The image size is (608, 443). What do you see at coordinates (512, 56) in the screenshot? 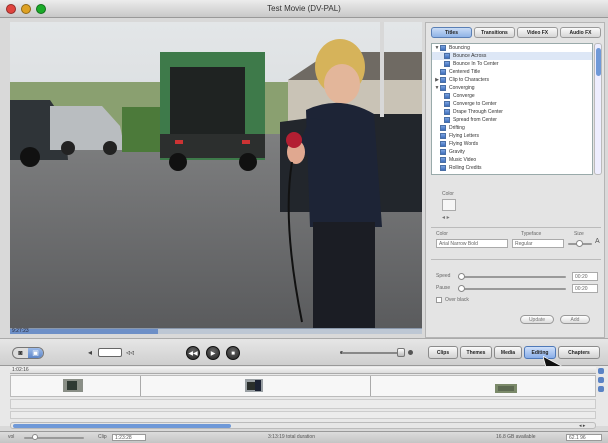
I see `list-item: Bounce Across` at bounding box center [512, 56].